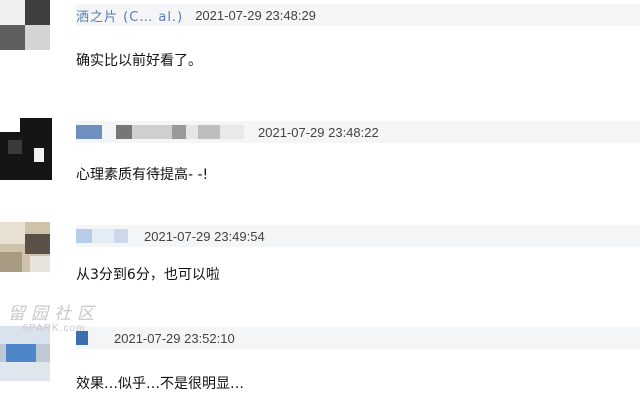 This screenshot has width=640, height=405. What do you see at coordinates (139, 61) in the screenshot?
I see `comment-text: 确实比以前好看了。` at bounding box center [139, 61].